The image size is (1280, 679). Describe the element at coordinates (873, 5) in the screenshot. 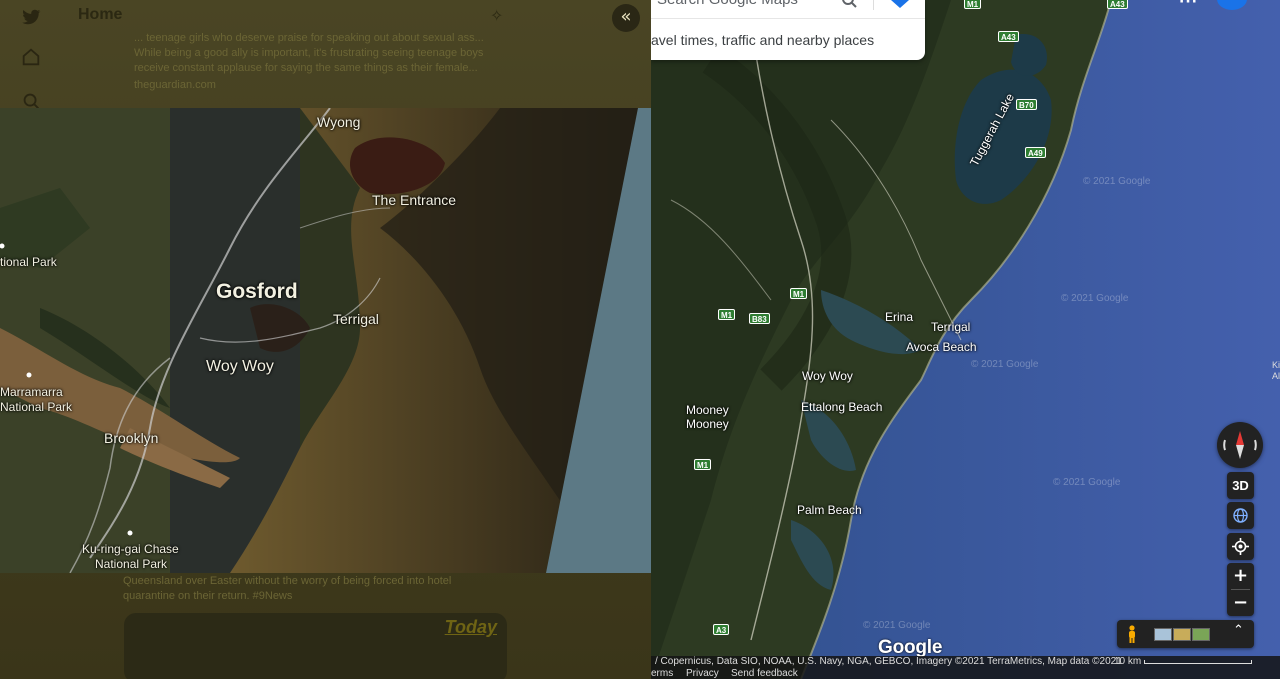

I see `search-divider` at that location.